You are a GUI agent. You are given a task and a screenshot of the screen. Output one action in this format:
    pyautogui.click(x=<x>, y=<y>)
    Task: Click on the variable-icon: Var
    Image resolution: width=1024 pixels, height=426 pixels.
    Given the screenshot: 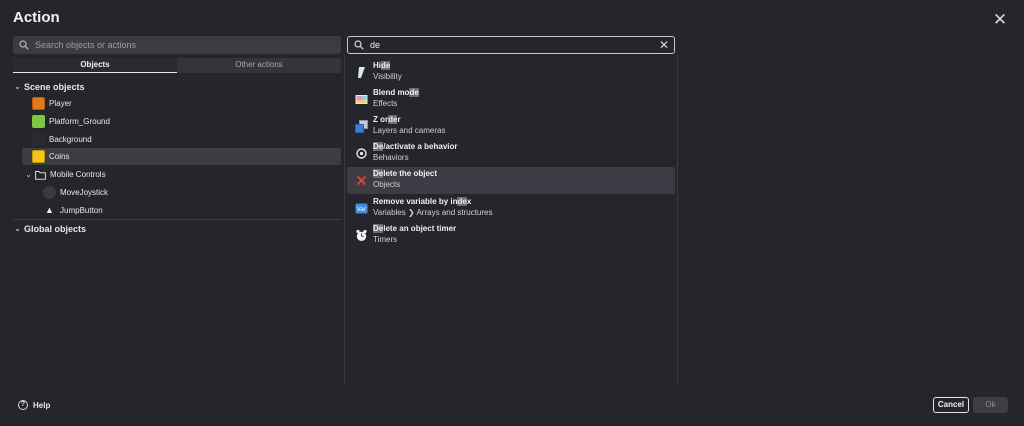 What is the action you would take?
    pyautogui.click(x=361, y=208)
    